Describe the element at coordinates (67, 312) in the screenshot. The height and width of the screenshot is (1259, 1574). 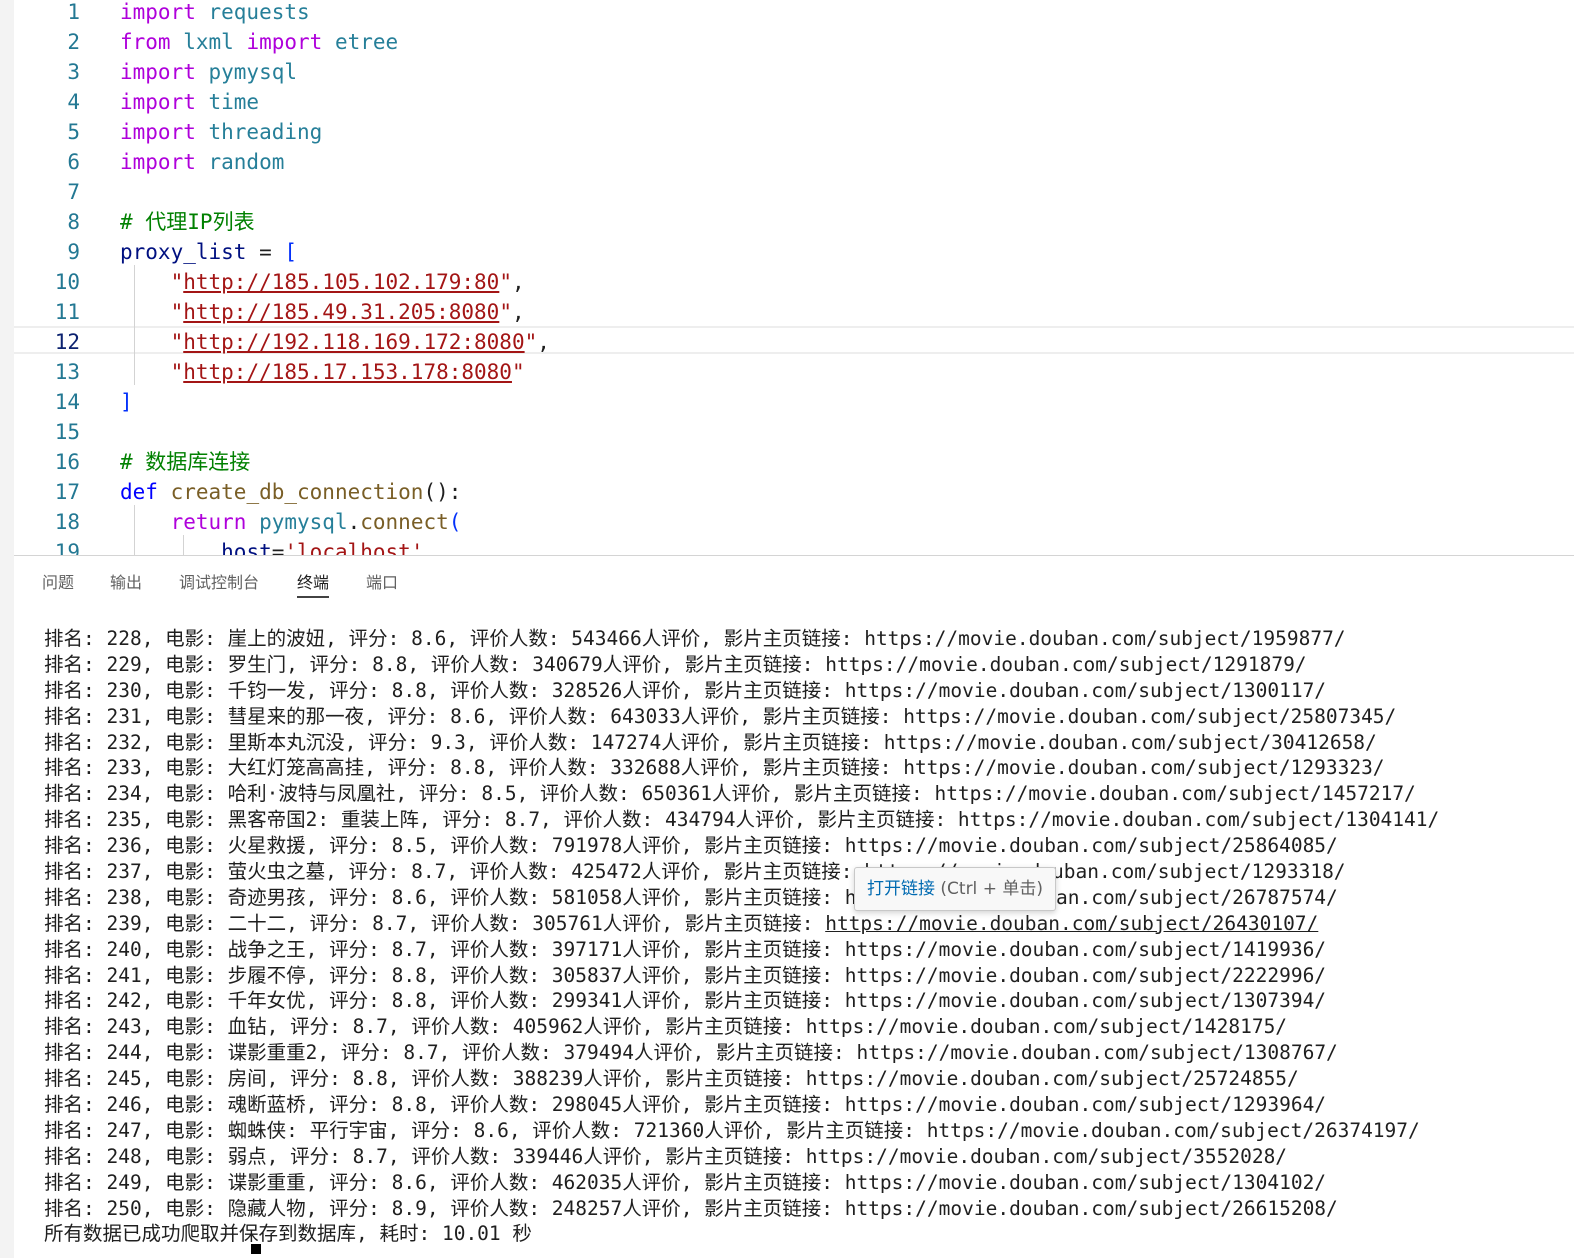
I see `line-number: 11` at that location.